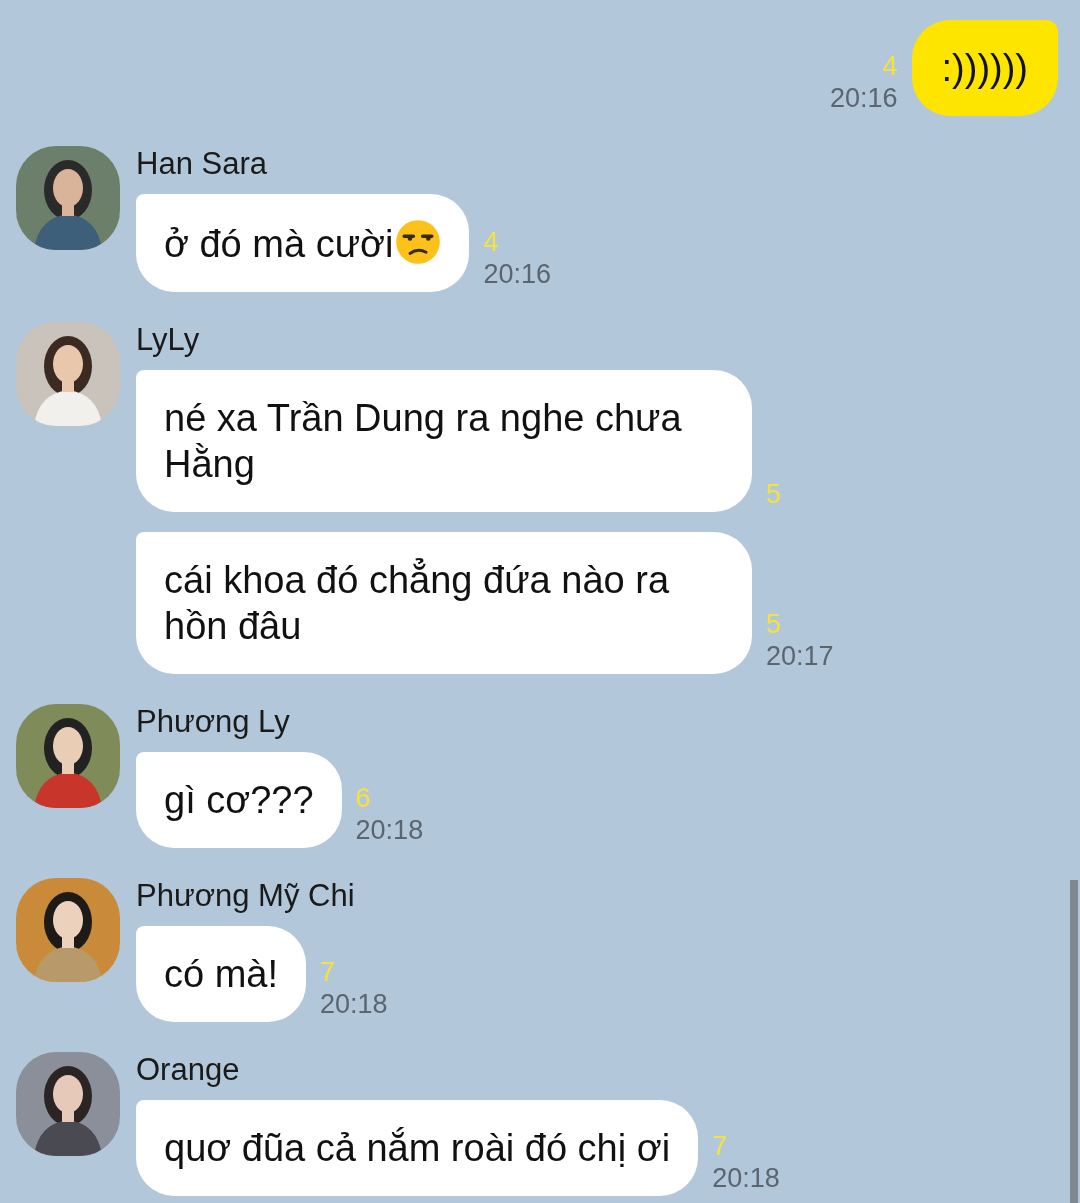 The height and width of the screenshot is (1203, 1080). What do you see at coordinates (239, 800) in the screenshot?
I see `message-bubble: gì cơ???` at bounding box center [239, 800].